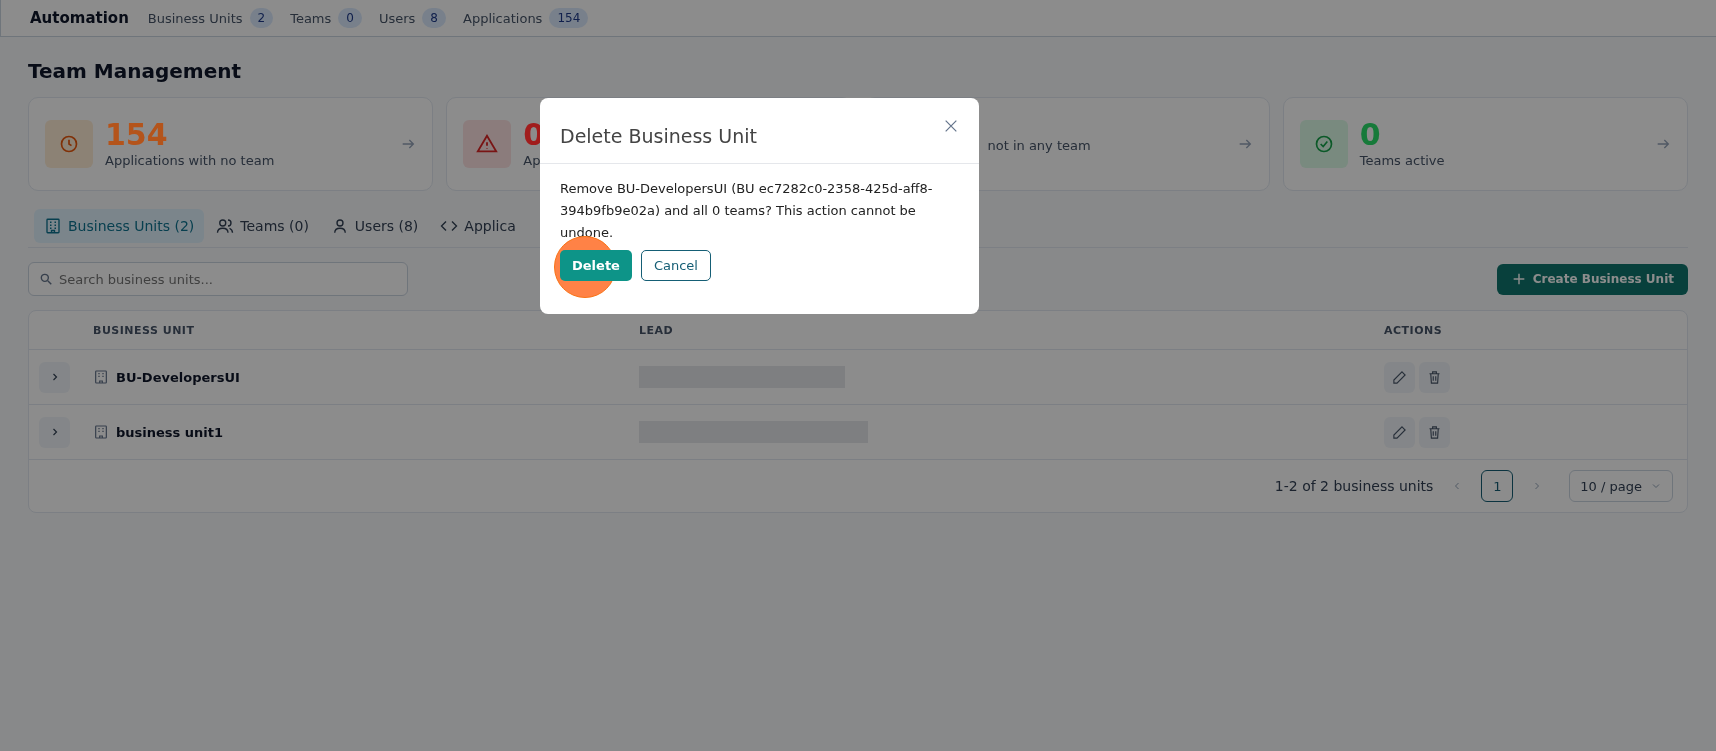 The height and width of the screenshot is (751, 1716). I want to click on check-circle-icon, so click(1323, 144).